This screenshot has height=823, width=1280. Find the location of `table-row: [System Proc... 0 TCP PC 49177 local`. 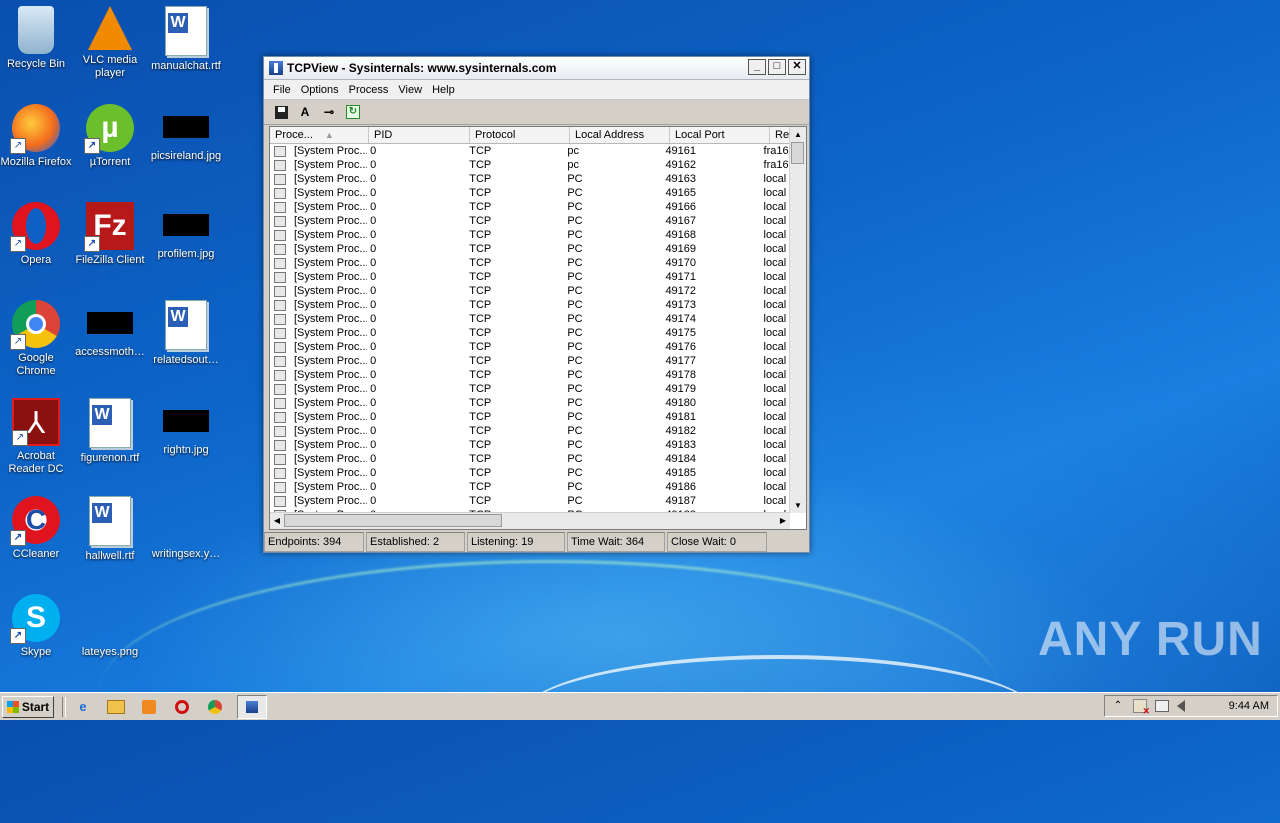

table-row: [System Proc... 0 TCP PC 49177 local is located at coordinates (530, 361).